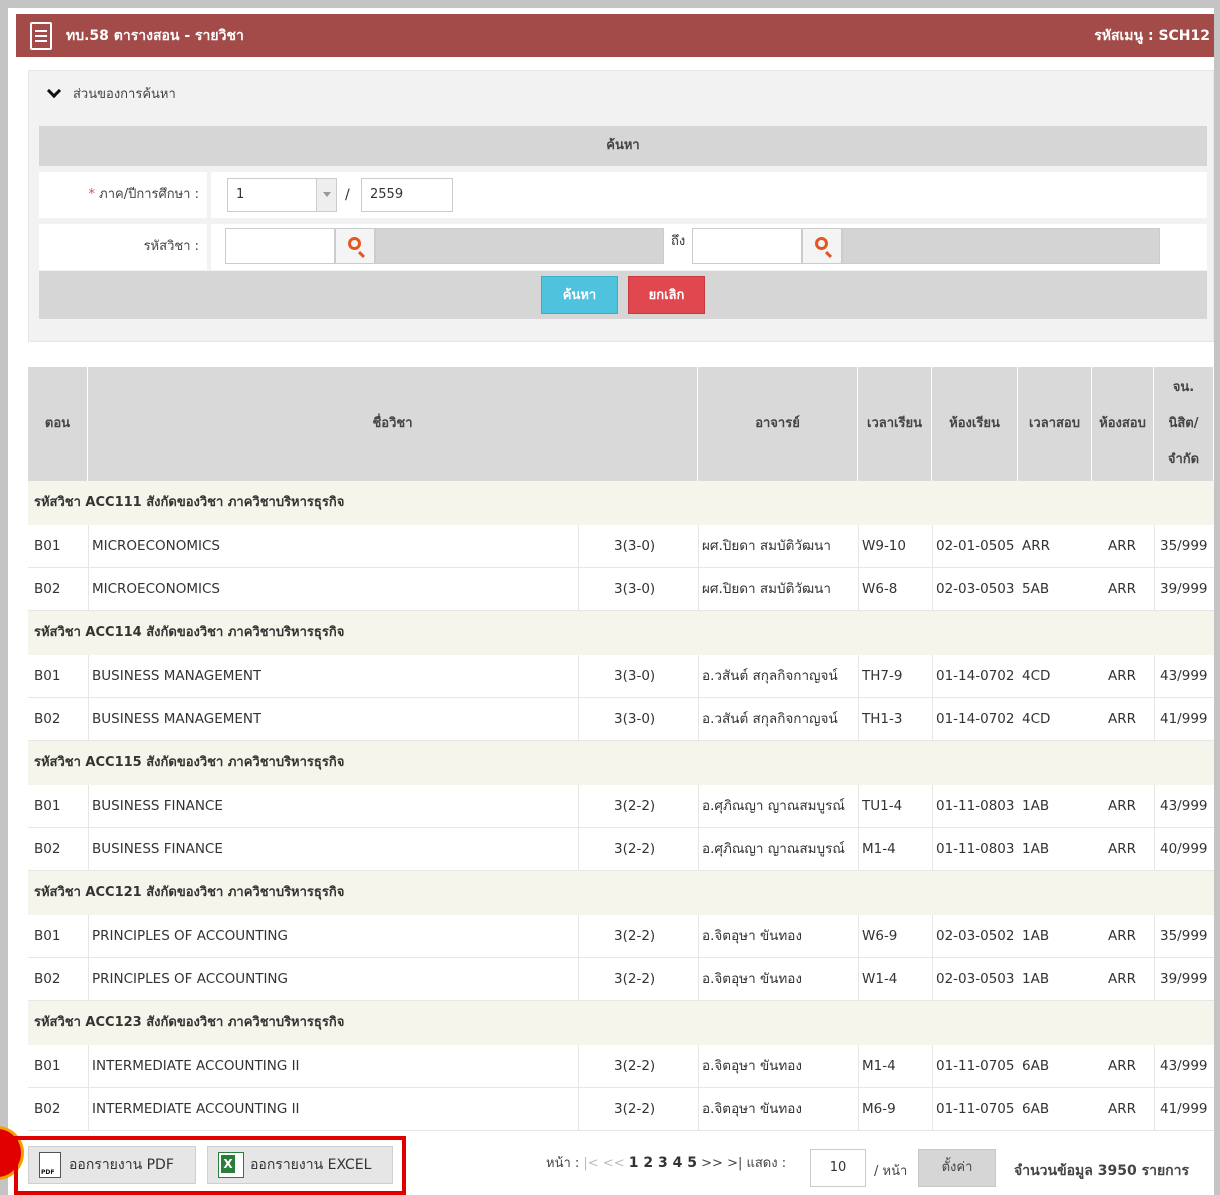  I want to click on cell-instructor: ผศ.ปิยดา สมบัติวัฒนา, so click(766, 589).